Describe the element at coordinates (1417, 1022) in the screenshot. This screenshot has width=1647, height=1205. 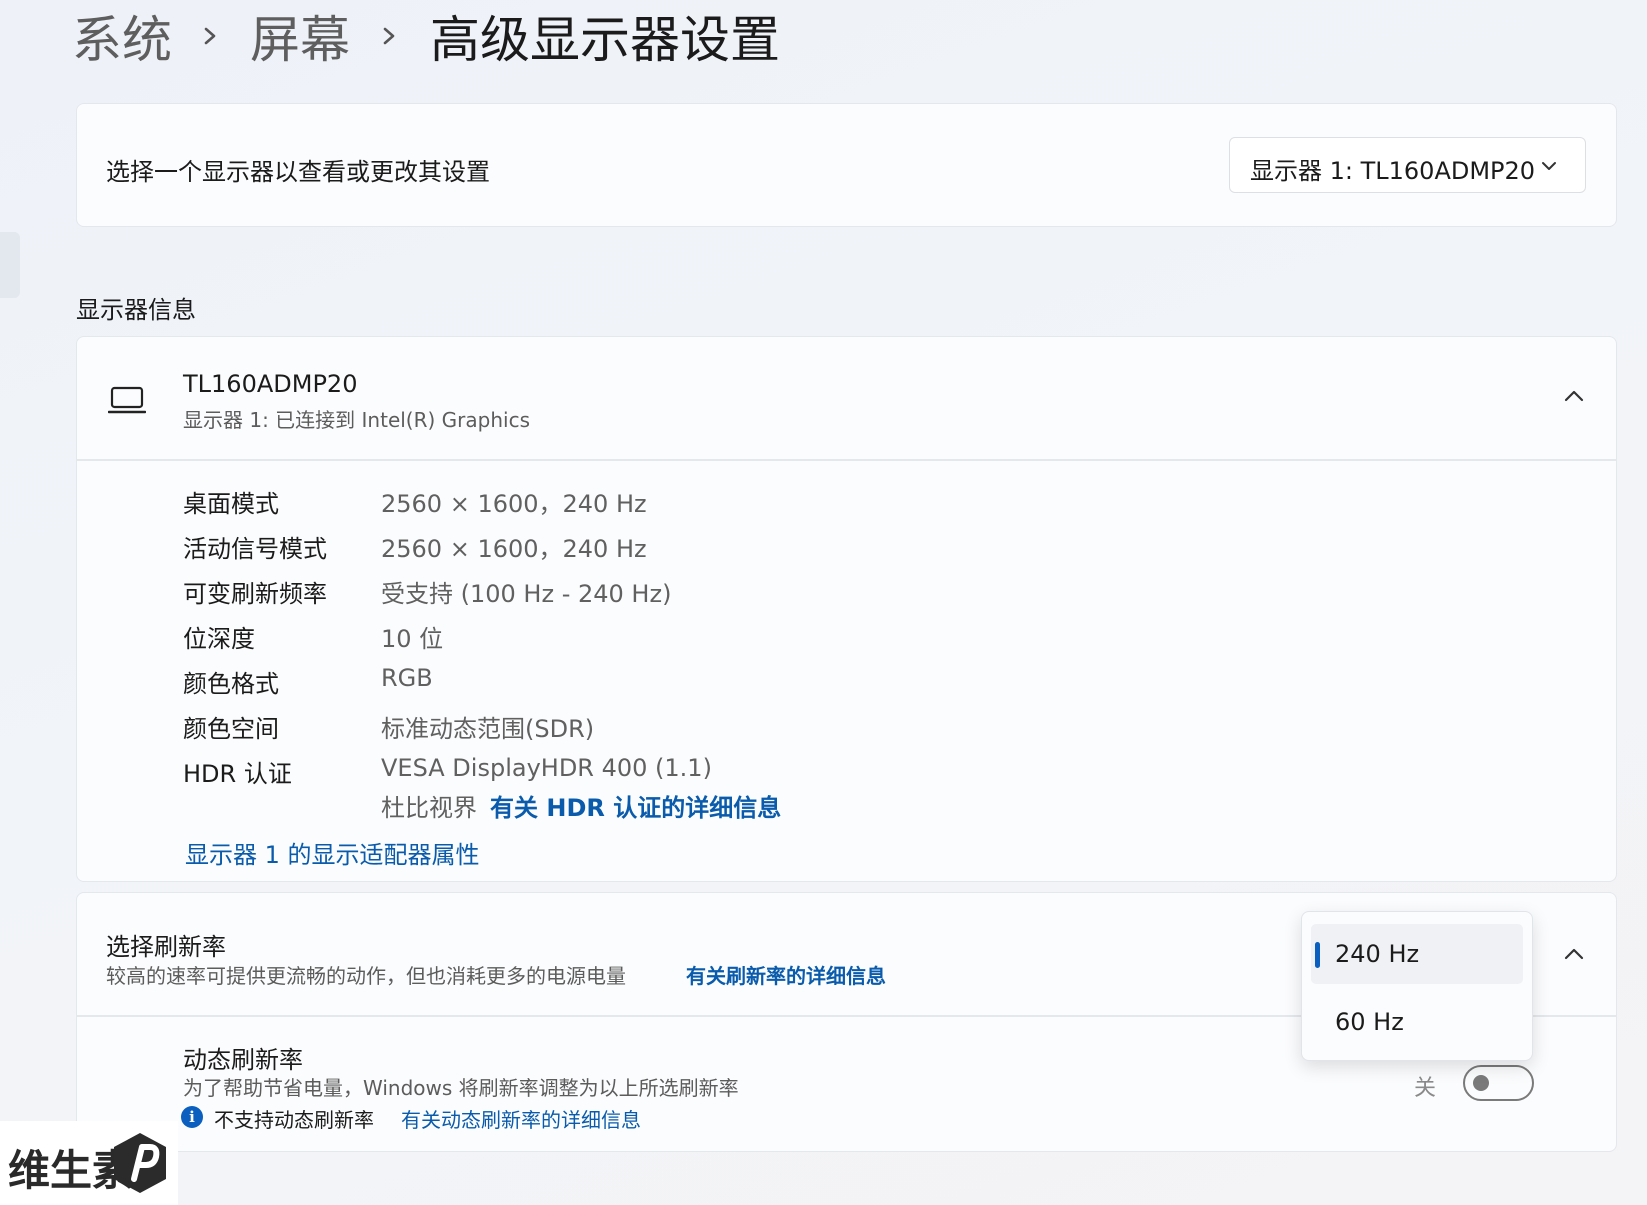
I see `refresh-option-60: 60 Hz` at that location.